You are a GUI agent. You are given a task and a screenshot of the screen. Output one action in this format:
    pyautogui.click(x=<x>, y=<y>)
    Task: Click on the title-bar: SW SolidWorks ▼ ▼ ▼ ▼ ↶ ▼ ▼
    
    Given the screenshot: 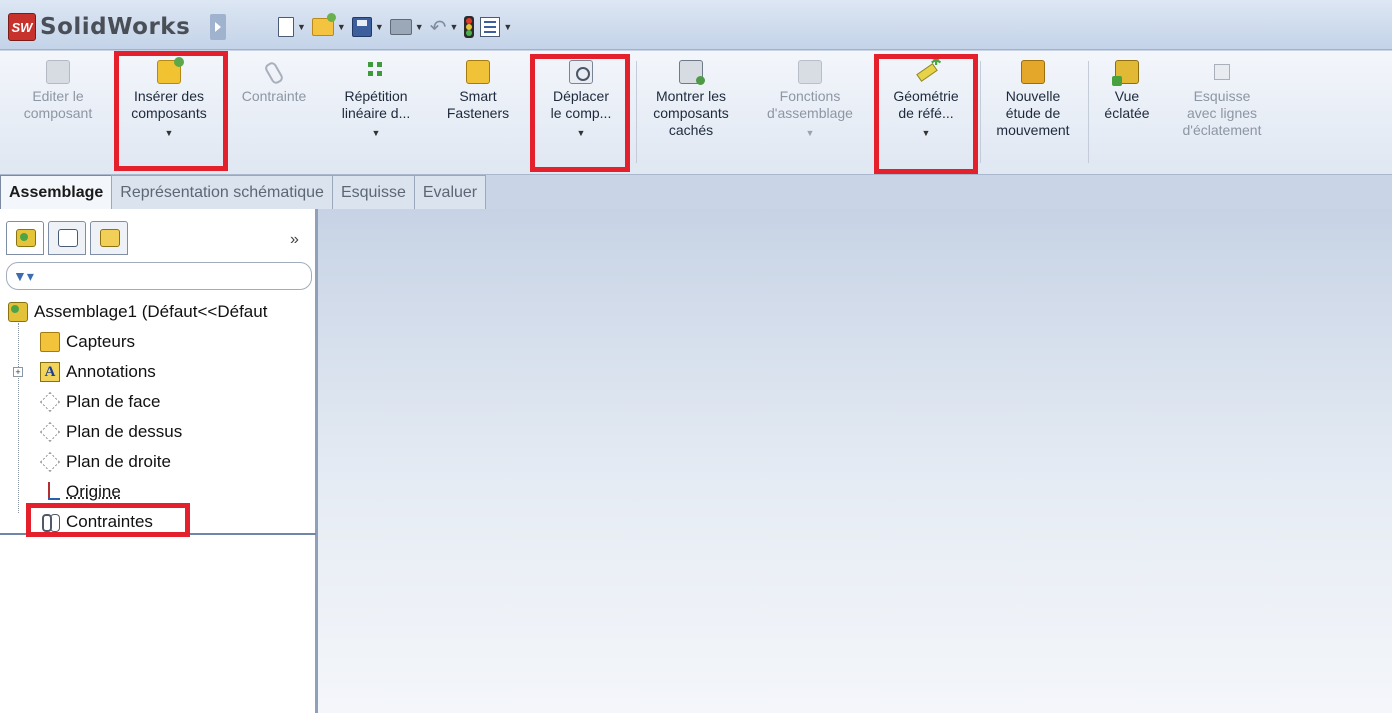 What is the action you would take?
    pyautogui.click(x=696, y=25)
    